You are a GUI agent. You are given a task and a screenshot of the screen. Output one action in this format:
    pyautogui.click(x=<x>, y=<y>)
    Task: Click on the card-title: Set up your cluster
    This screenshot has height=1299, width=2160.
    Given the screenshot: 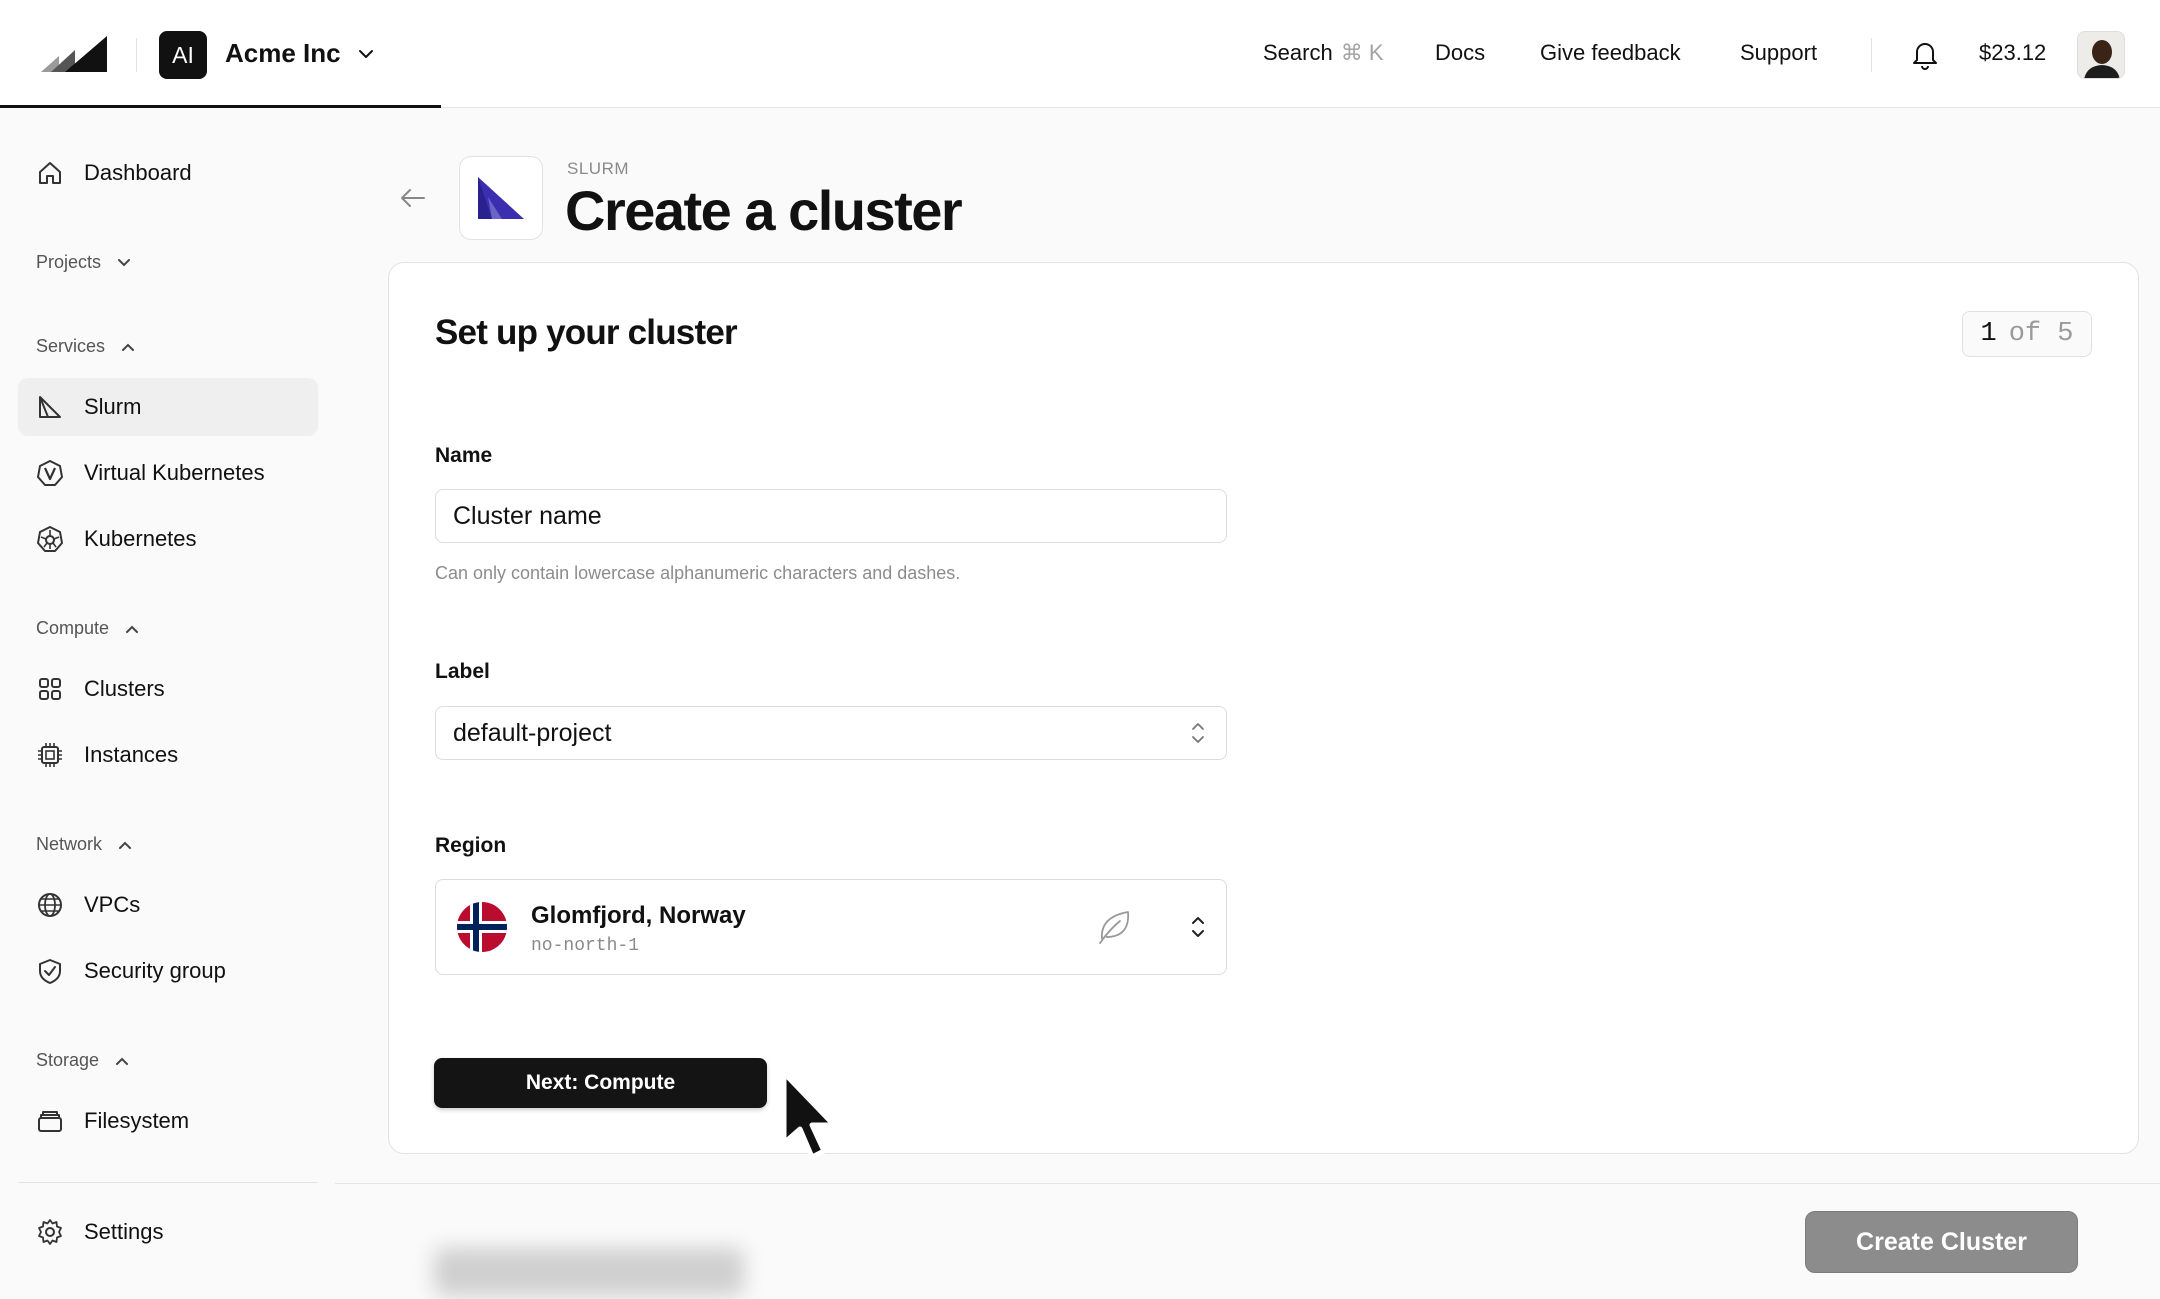 What is the action you would take?
    pyautogui.click(x=586, y=332)
    